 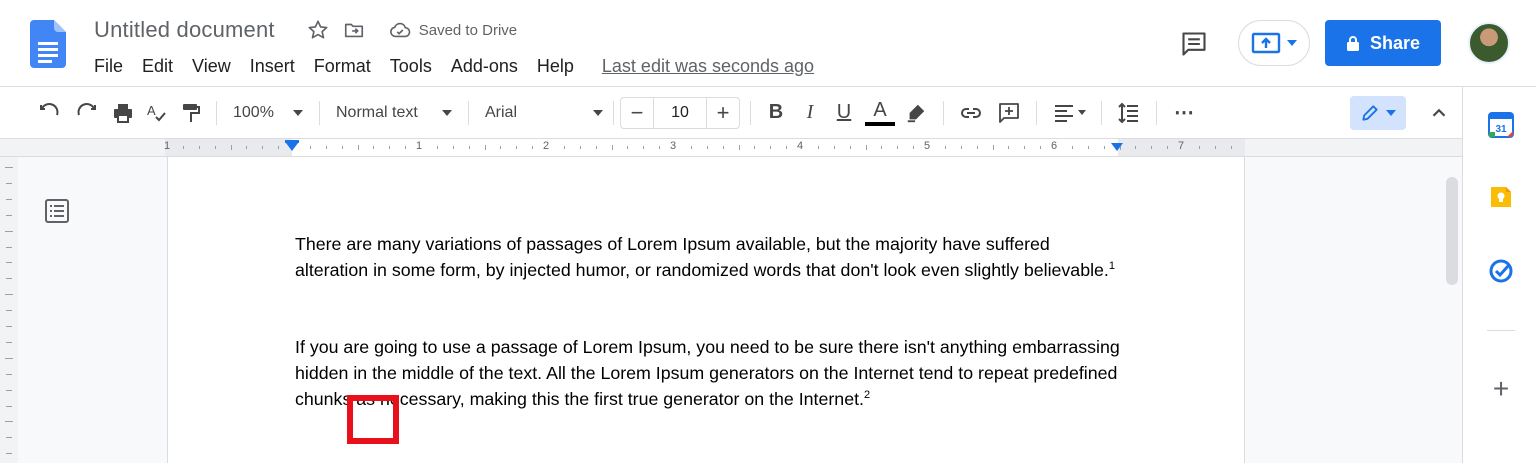 I want to click on ruler-number: 1, so click(x=419, y=146).